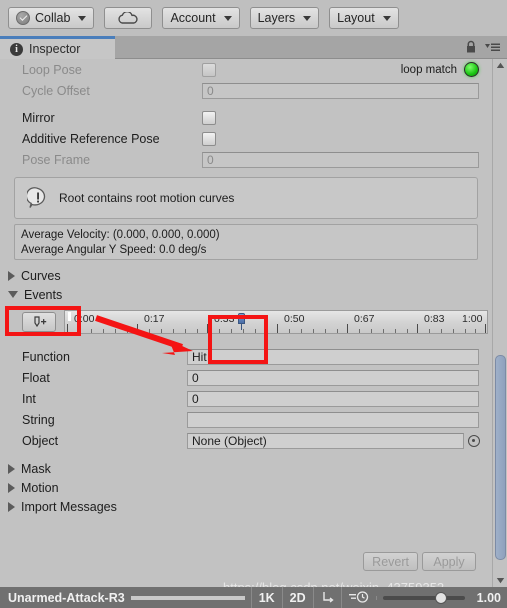 Image resolution: width=507 pixels, height=608 pixels. I want to click on loop-match-indicator: loop match, so click(440, 69).